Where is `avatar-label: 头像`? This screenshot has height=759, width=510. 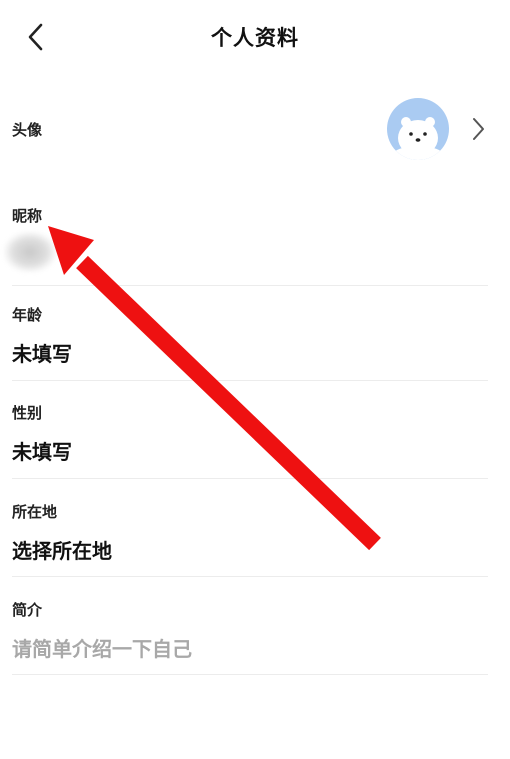 avatar-label: 头像 is located at coordinates (27, 130).